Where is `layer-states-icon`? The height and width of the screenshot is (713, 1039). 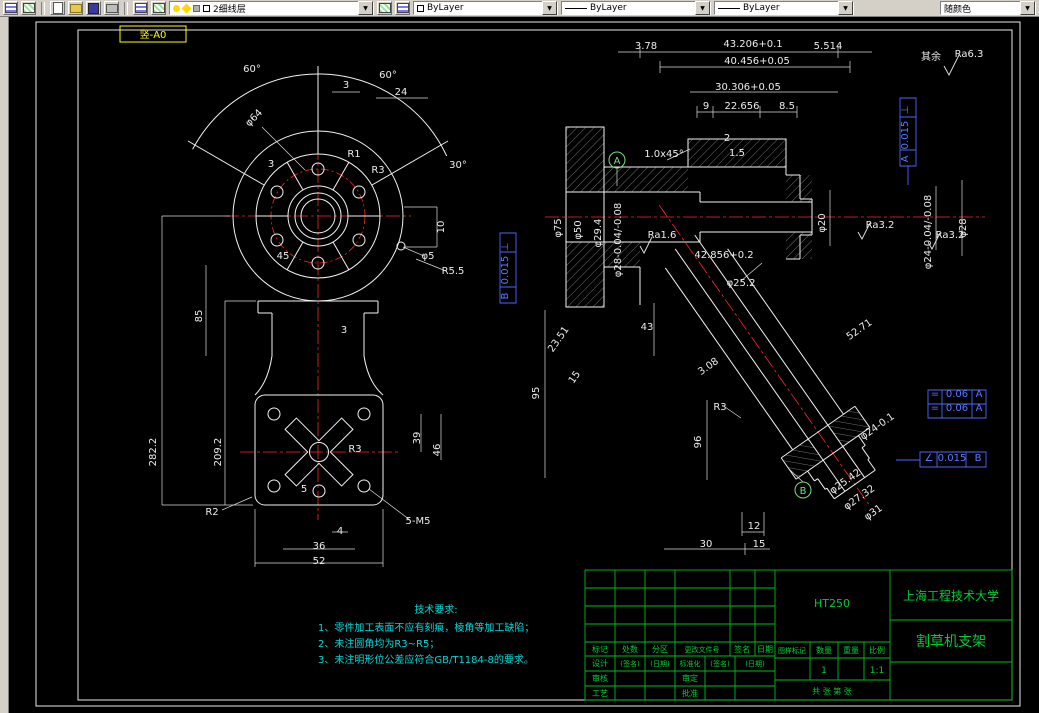 layer-states-icon is located at coordinates (158, 8).